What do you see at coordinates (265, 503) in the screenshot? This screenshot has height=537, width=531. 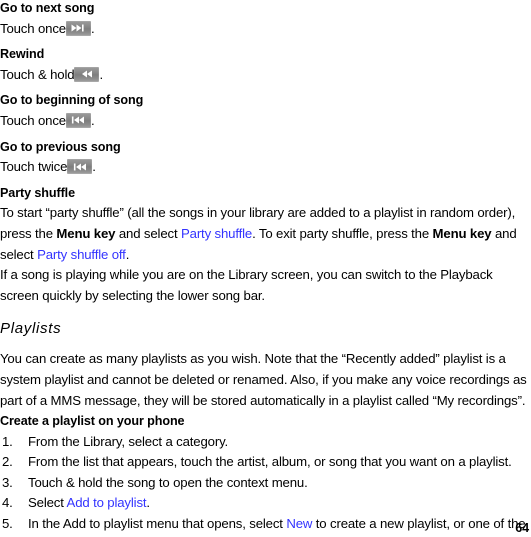 I see `list-item: 4. Select Add to playlist.` at bounding box center [265, 503].